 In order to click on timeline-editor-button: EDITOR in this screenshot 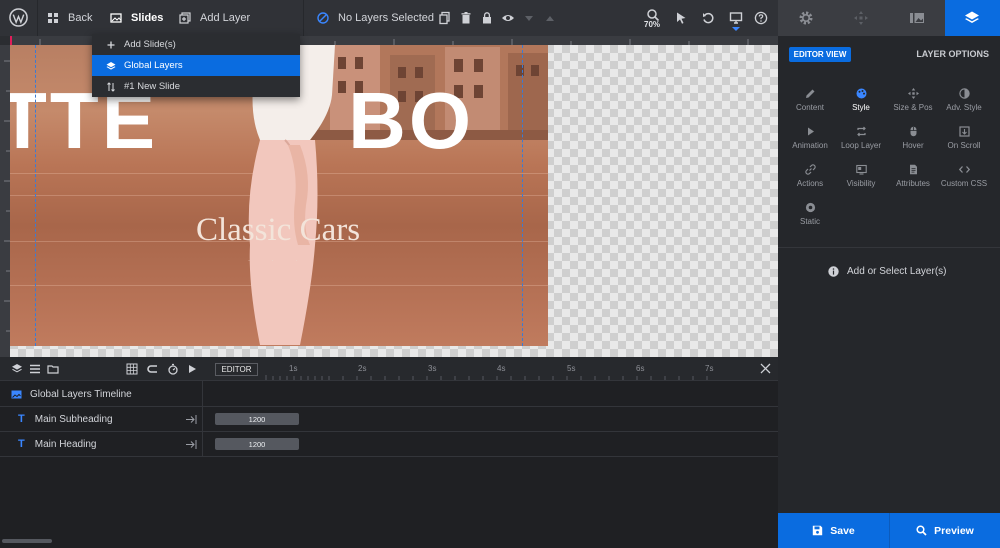, I will do `click(236, 369)`.